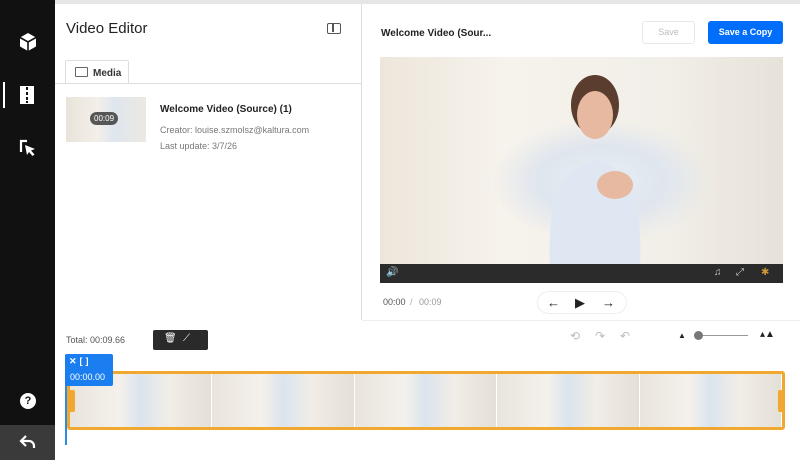  What do you see at coordinates (781, 401) in the screenshot?
I see `trim-end-handle` at bounding box center [781, 401].